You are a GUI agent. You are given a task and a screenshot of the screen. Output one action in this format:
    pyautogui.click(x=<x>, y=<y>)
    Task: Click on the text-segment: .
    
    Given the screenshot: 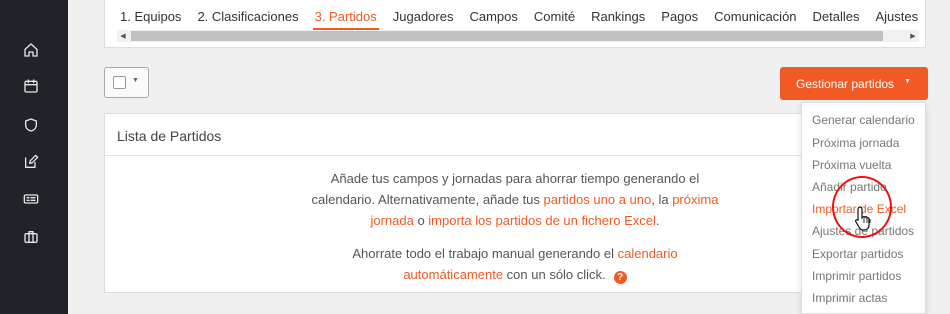 What is the action you would take?
    pyautogui.click(x=657, y=220)
    